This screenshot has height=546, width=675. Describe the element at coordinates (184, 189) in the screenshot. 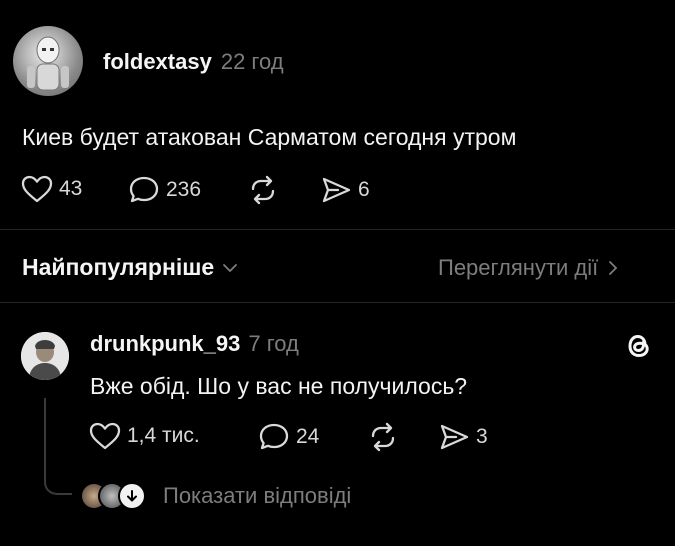

I see `post-comment-count: 236` at that location.